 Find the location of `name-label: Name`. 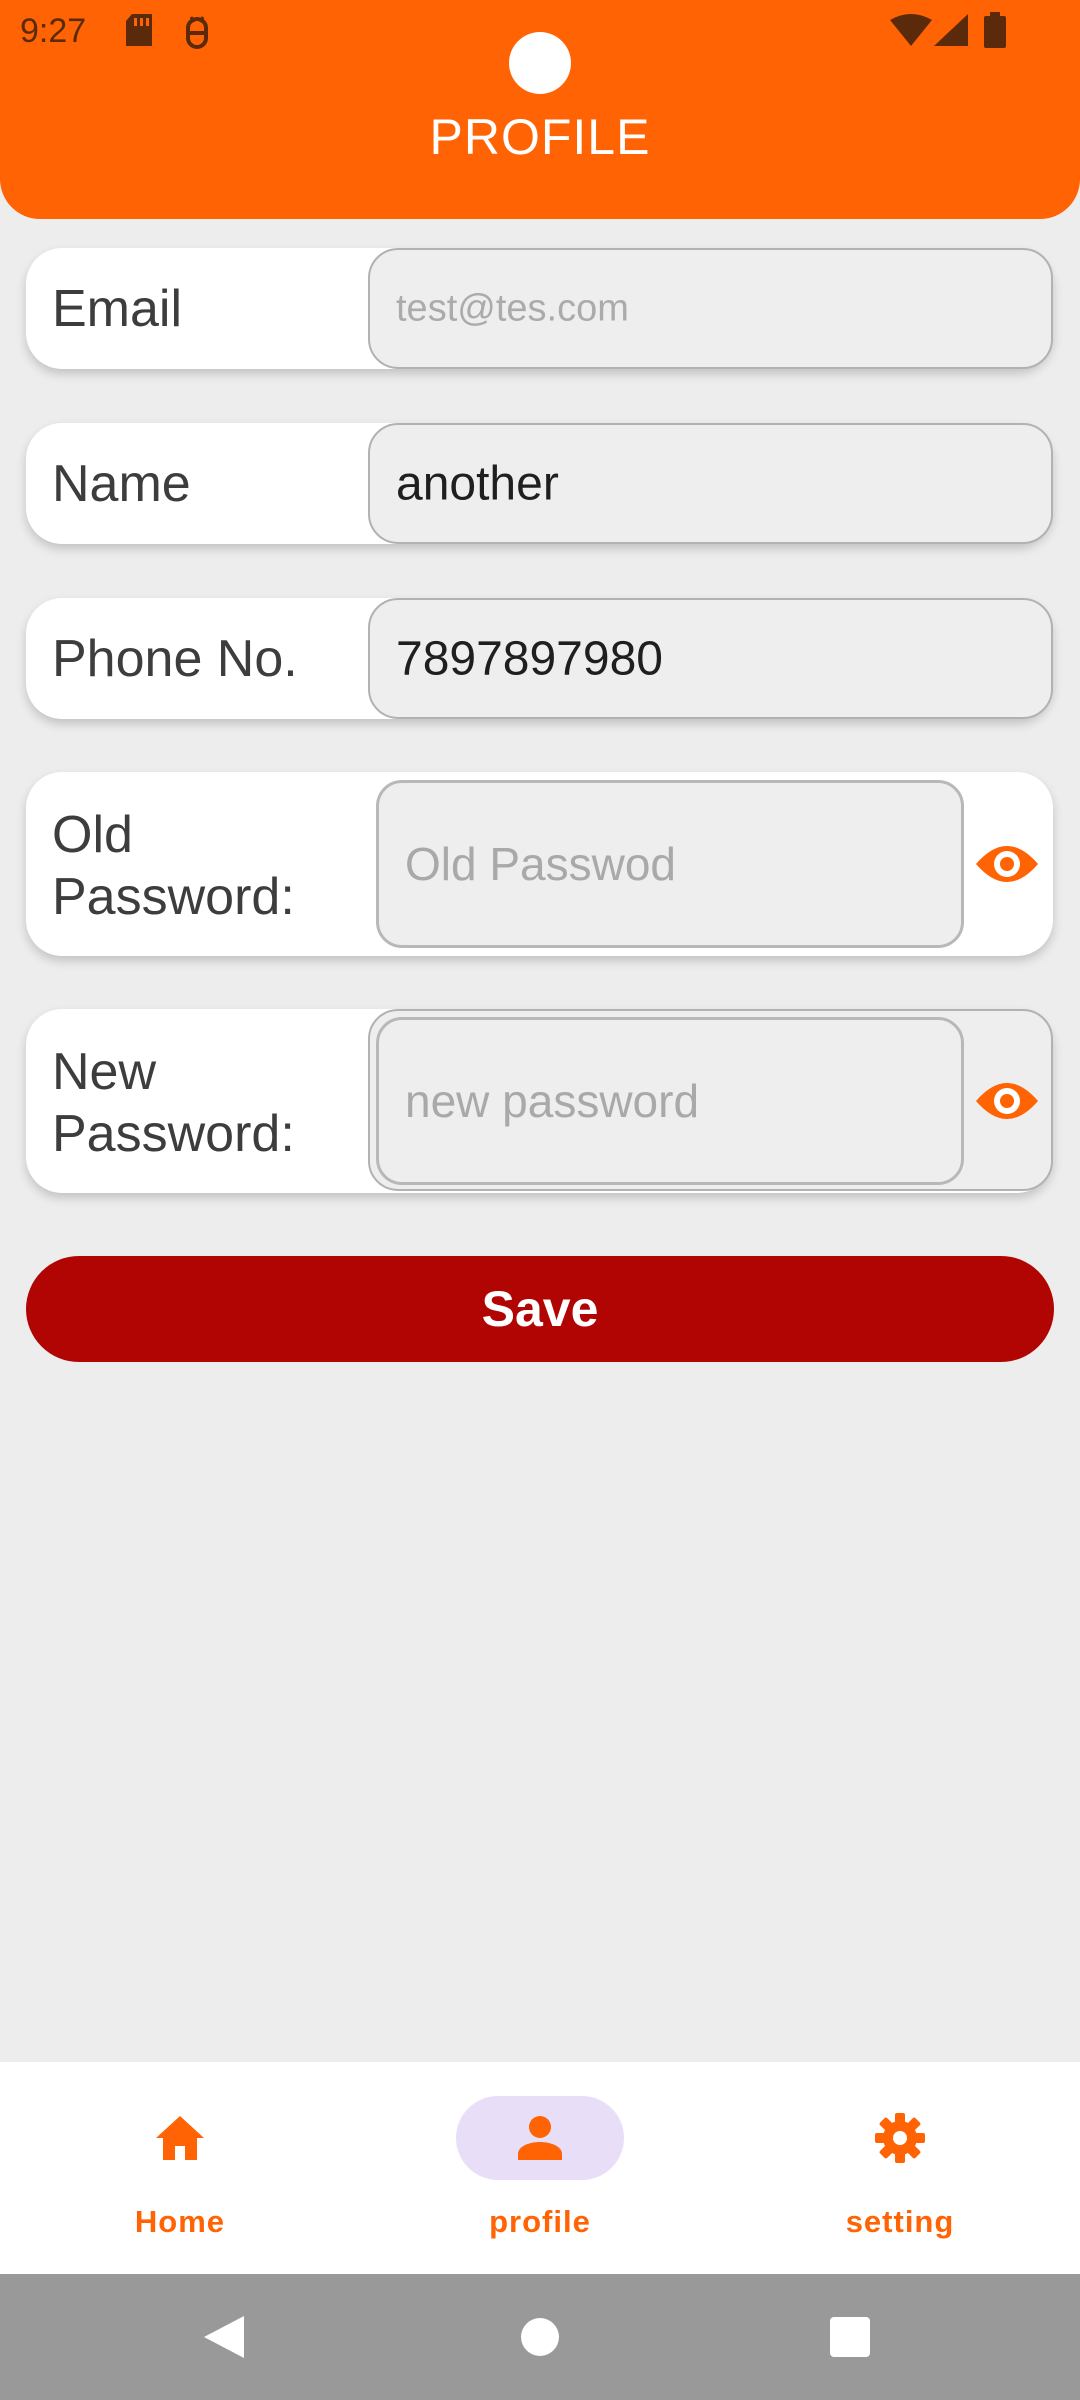

name-label: Name is located at coordinates (121, 484).